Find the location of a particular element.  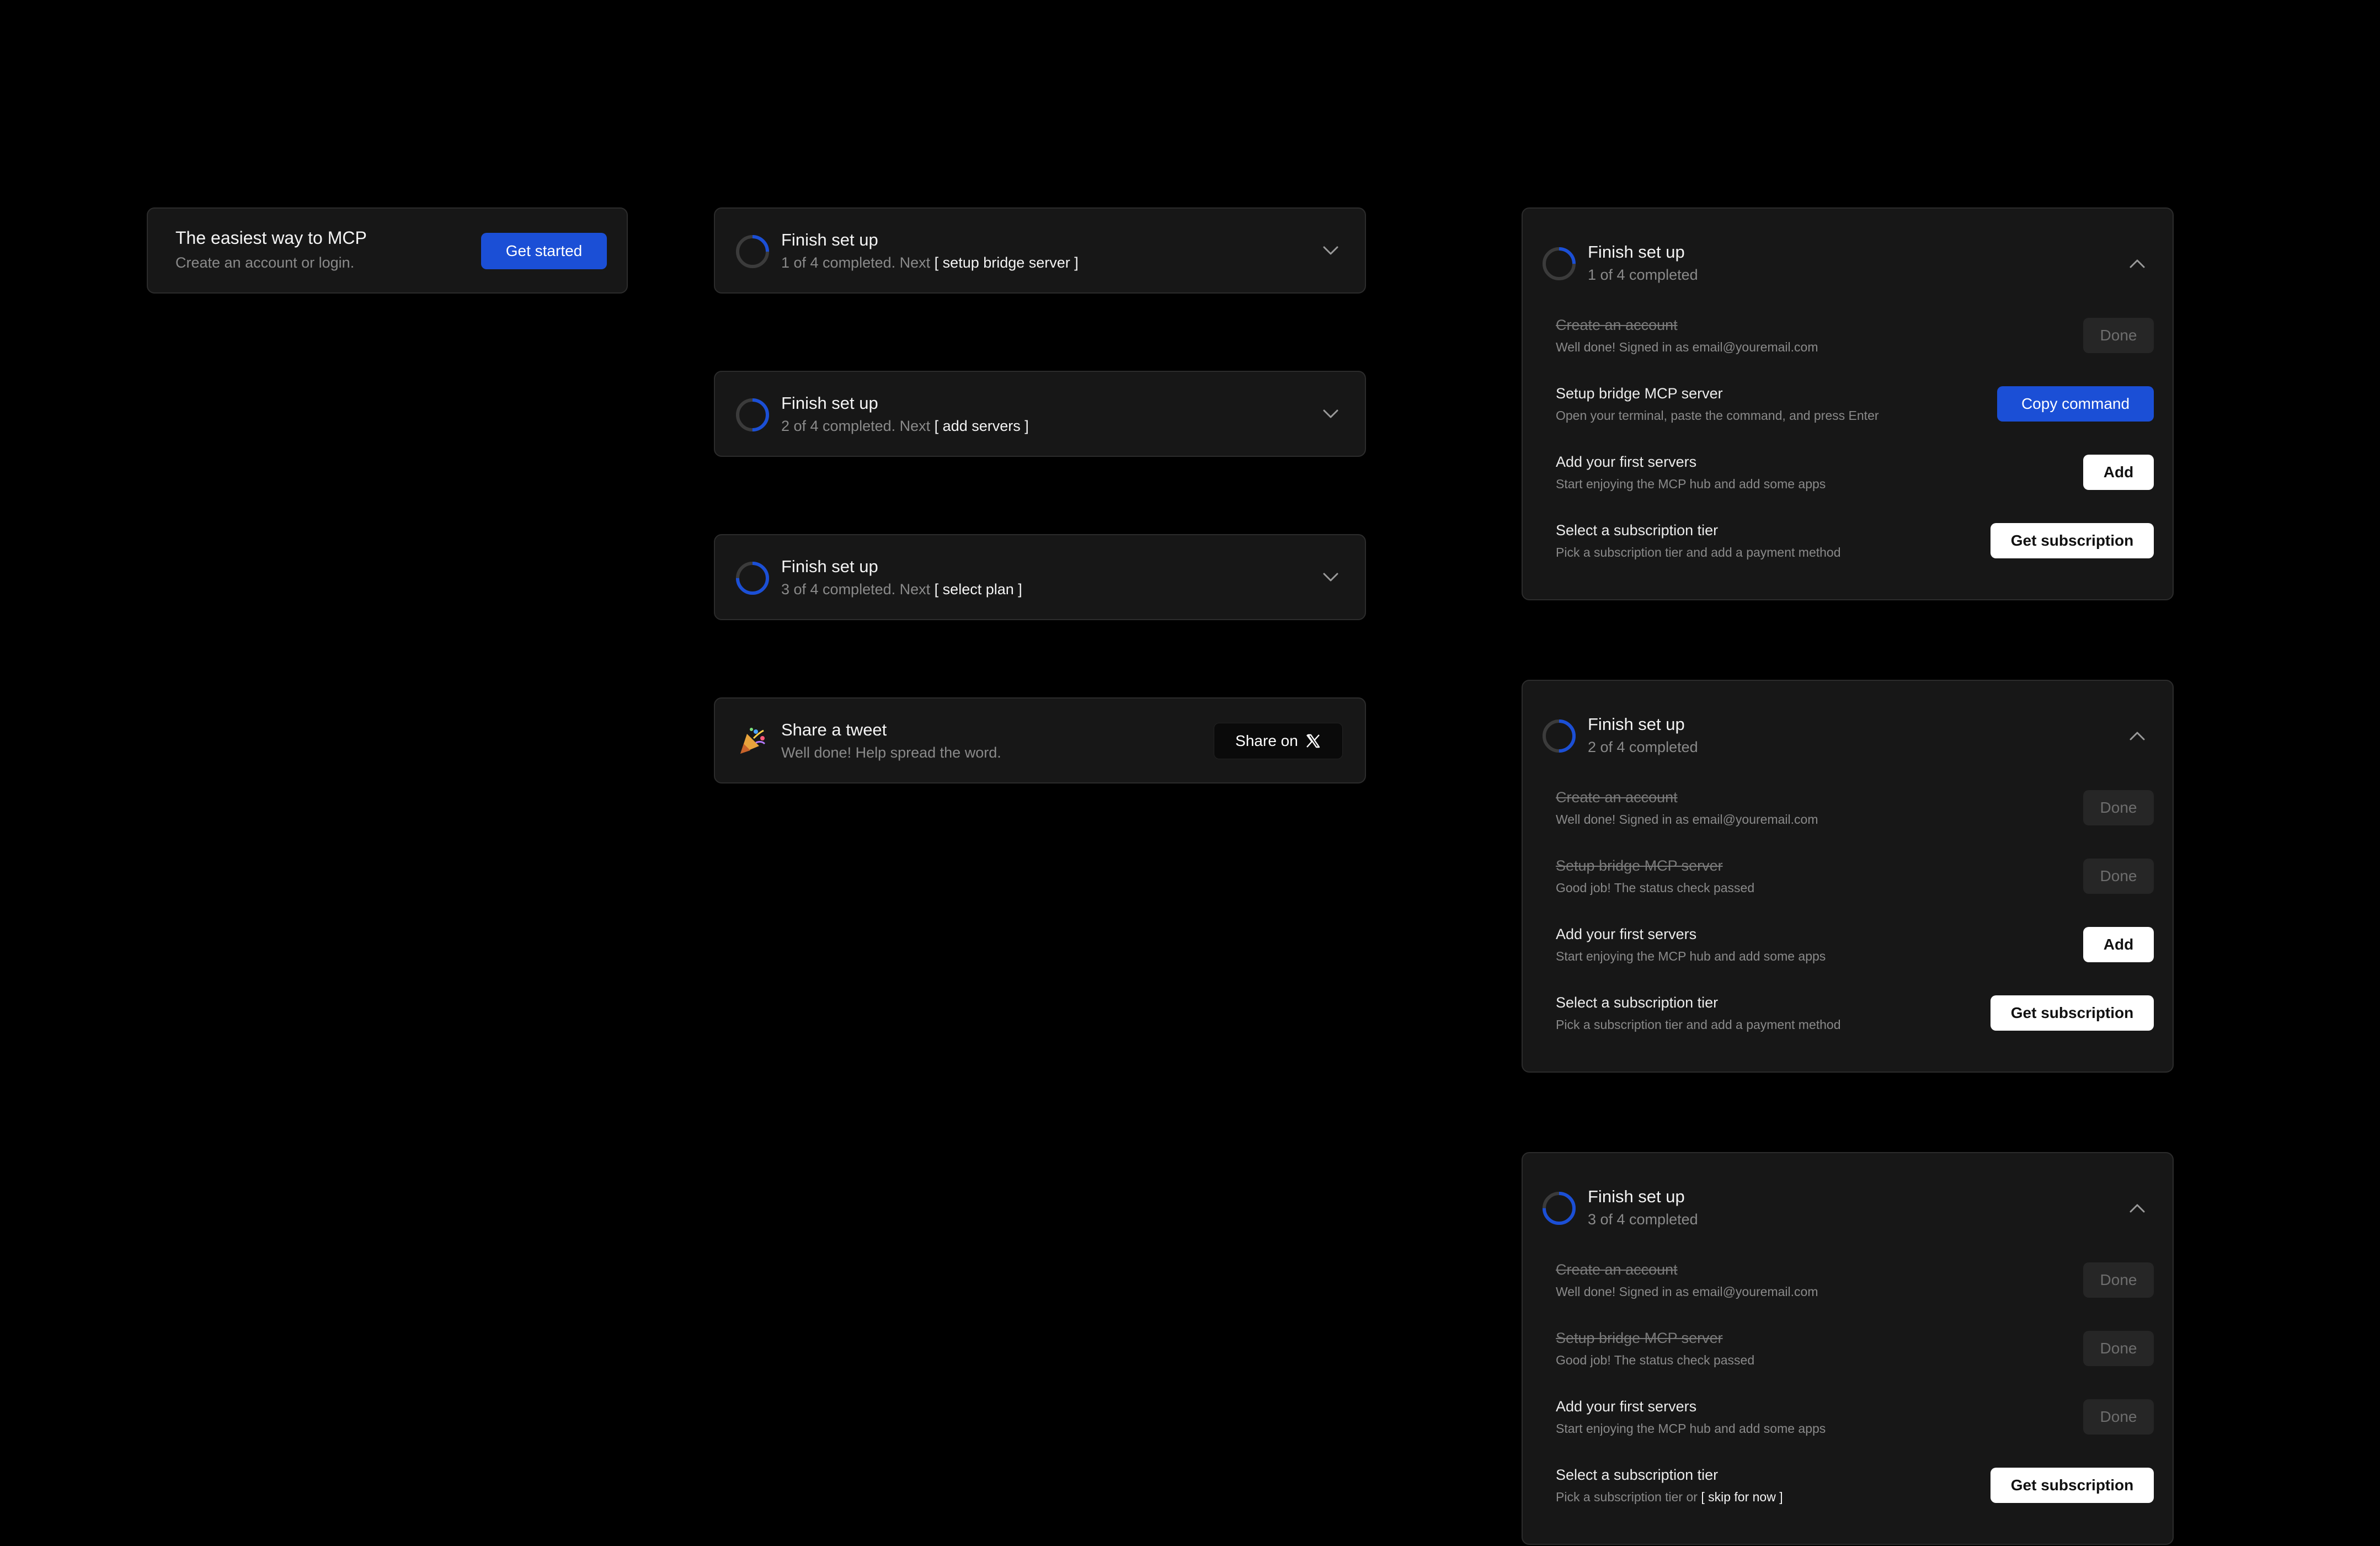

share-button-label: Share on is located at coordinates (1266, 740).